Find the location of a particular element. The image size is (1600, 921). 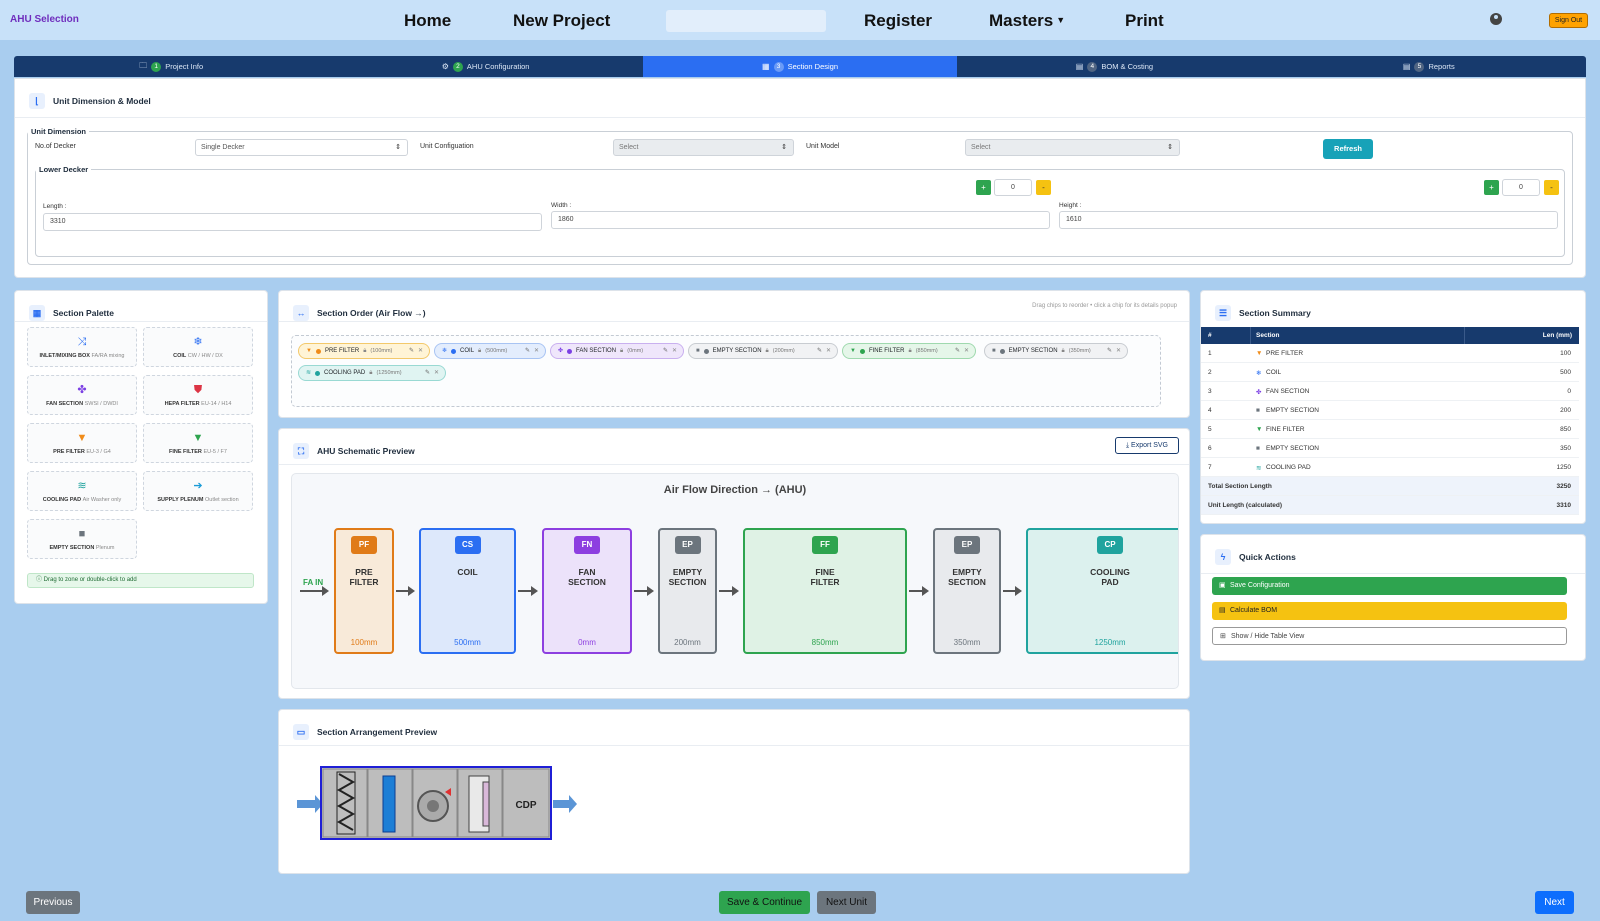

step-section-design: ▦ 3 Section Design is located at coordinates (800, 66).